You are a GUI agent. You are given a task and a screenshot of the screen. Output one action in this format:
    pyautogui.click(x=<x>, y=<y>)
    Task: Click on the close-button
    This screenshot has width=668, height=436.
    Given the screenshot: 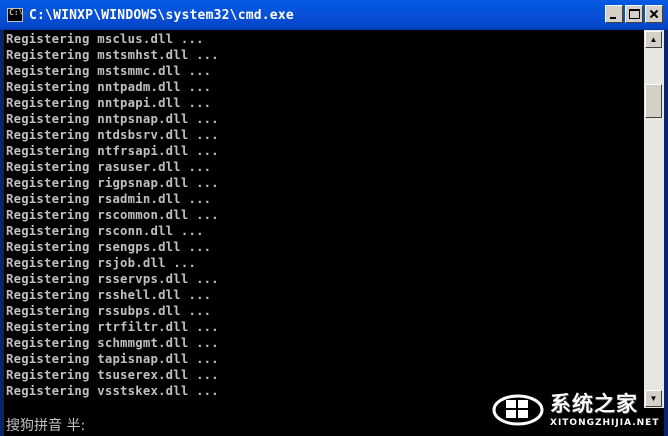 What is the action you would take?
    pyautogui.click(x=654, y=14)
    